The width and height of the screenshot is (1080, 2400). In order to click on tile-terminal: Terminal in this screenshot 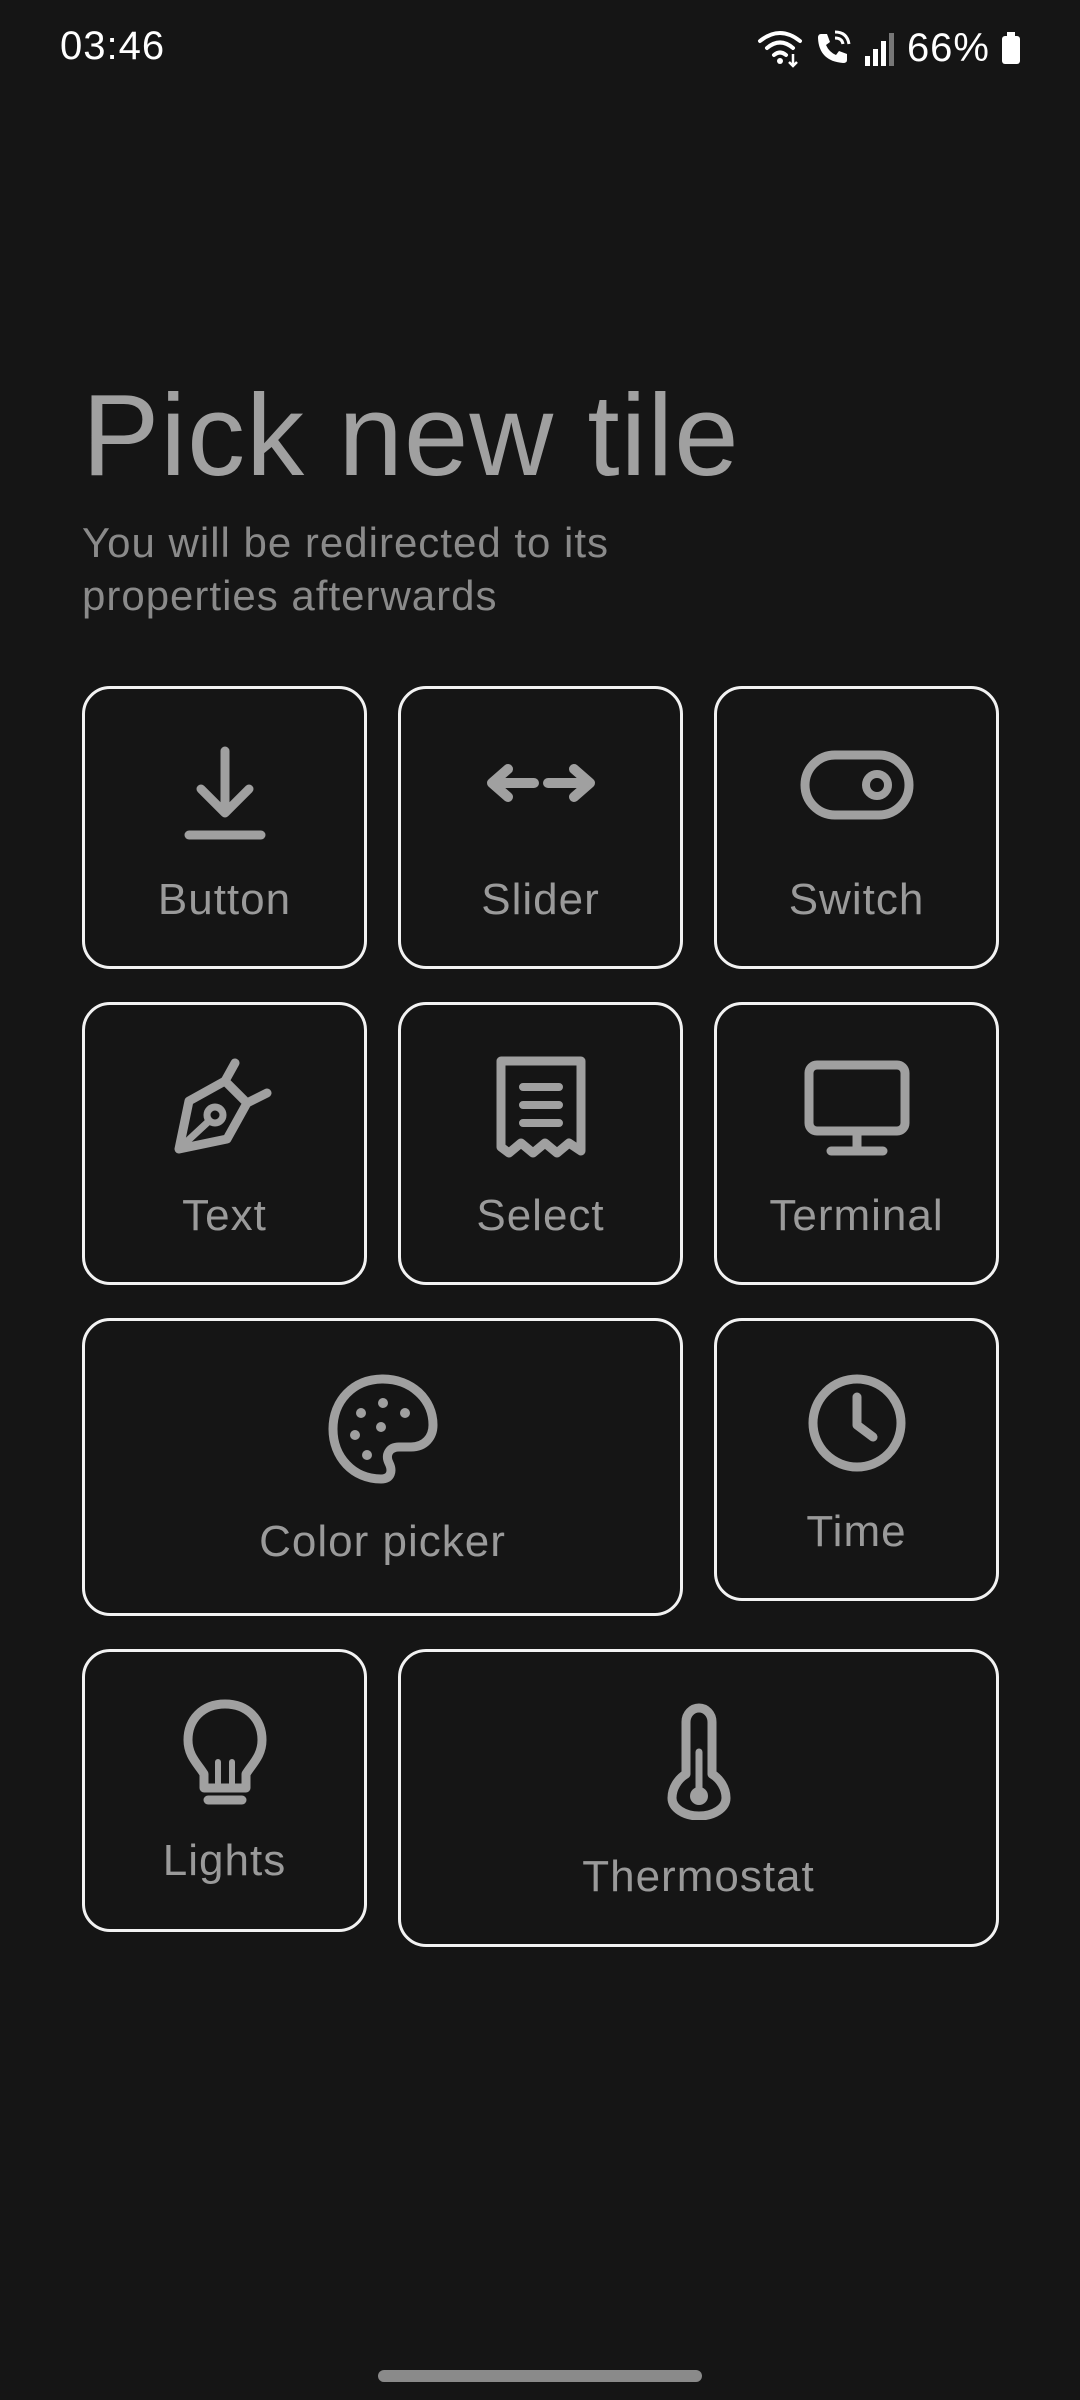, I will do `click(856, 1143)`.